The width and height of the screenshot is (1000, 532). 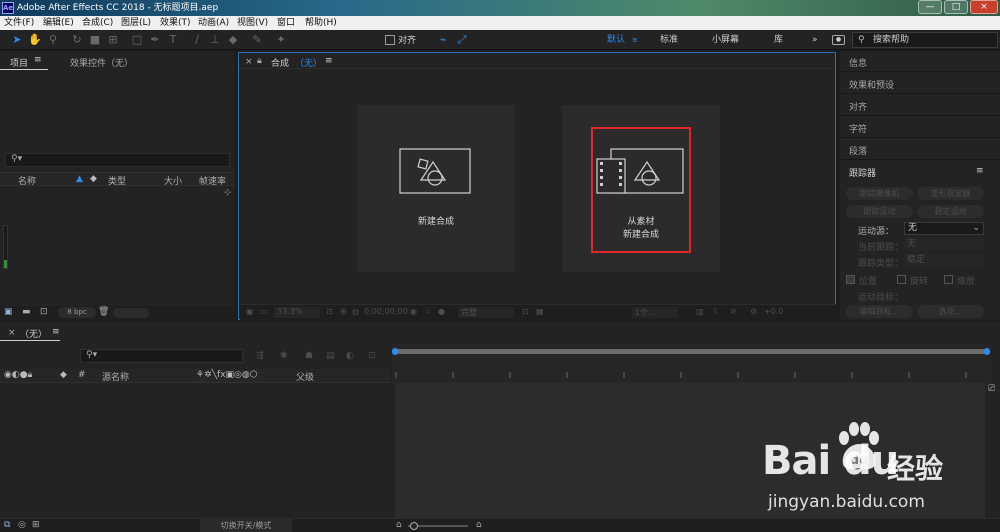 What do you see at coordinates (79, 179) in the screenshot?
I see `sort-ascending-icon: ▲` at bounding box center [79, 179].